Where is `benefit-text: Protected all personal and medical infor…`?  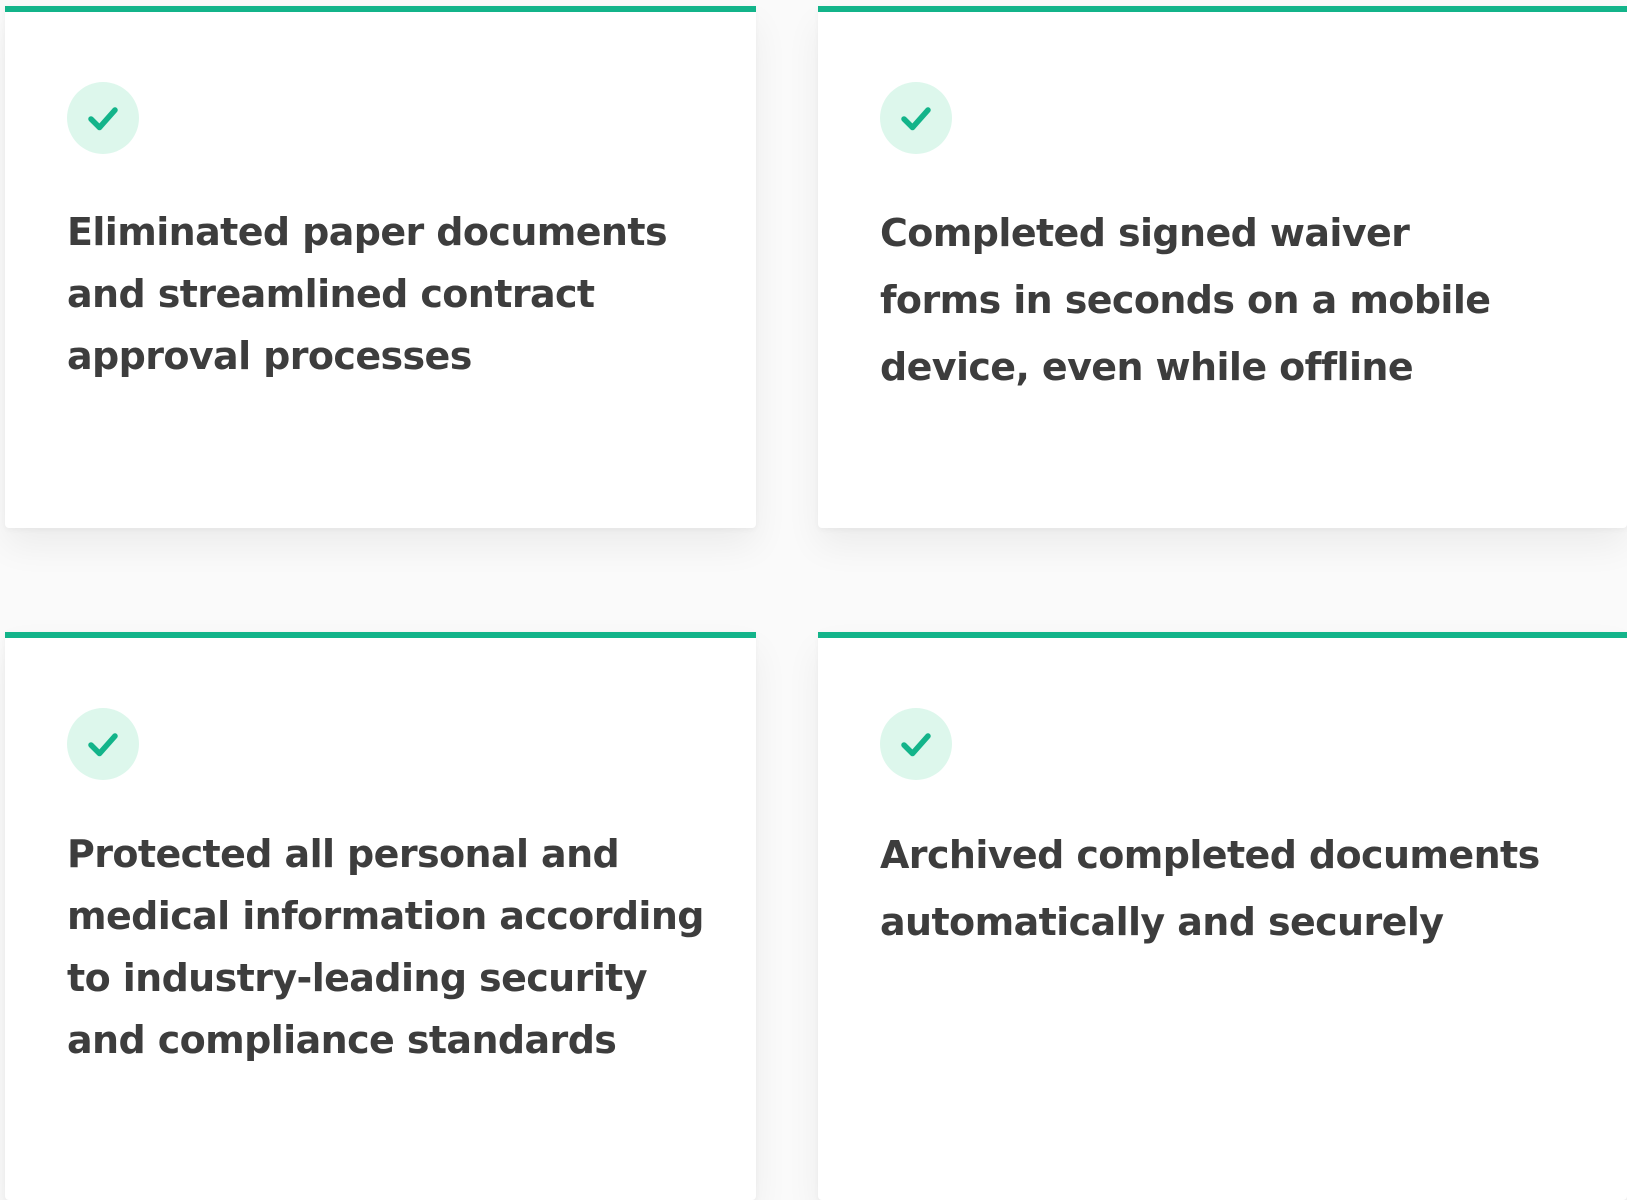 benefit-text: Protected all personal and medical infor… is located at coordinates (386, 947).